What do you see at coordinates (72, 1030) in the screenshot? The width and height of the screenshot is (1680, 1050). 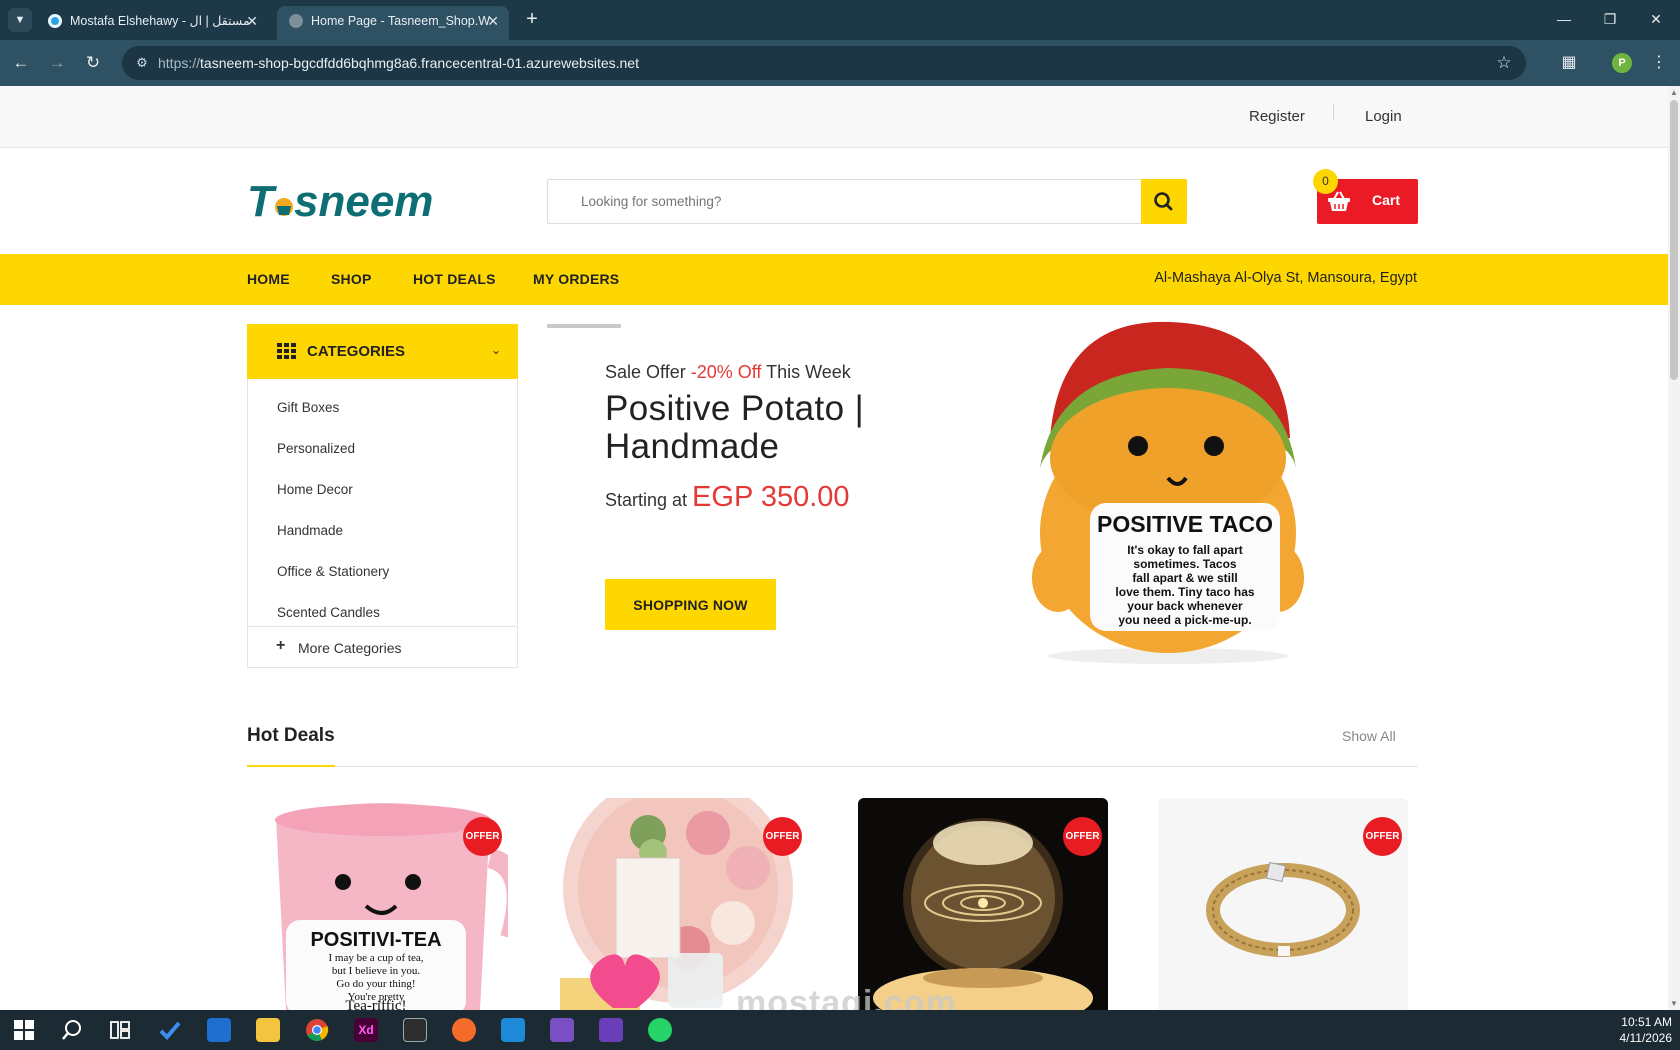 I see `search-icon` at bounding box center [72, 1030].